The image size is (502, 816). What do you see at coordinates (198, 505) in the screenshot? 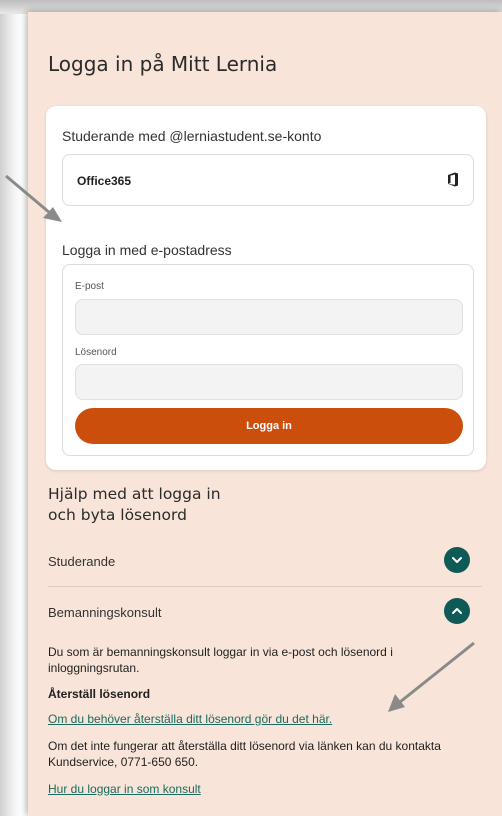
I see `help-heading: Hjälp med att logga in och byta lösenord` at bounding box center [198, 505].